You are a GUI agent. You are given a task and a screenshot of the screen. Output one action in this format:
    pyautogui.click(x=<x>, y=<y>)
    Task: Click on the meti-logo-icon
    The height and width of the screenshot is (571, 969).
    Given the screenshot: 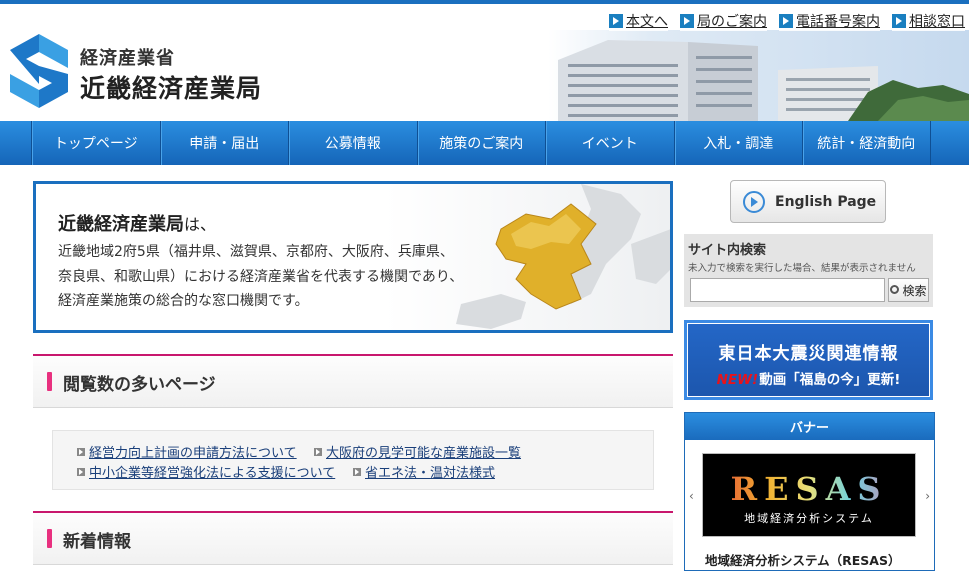 What is the action you would take?
    pyautogui.click(x=39, y=71)
    